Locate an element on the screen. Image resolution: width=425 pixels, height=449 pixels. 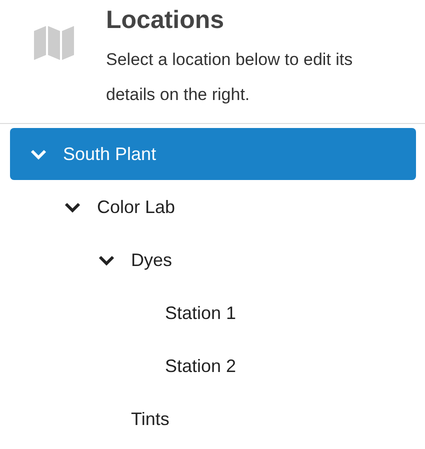
tree-item: Station 2 is located at coordinates (213, 366).